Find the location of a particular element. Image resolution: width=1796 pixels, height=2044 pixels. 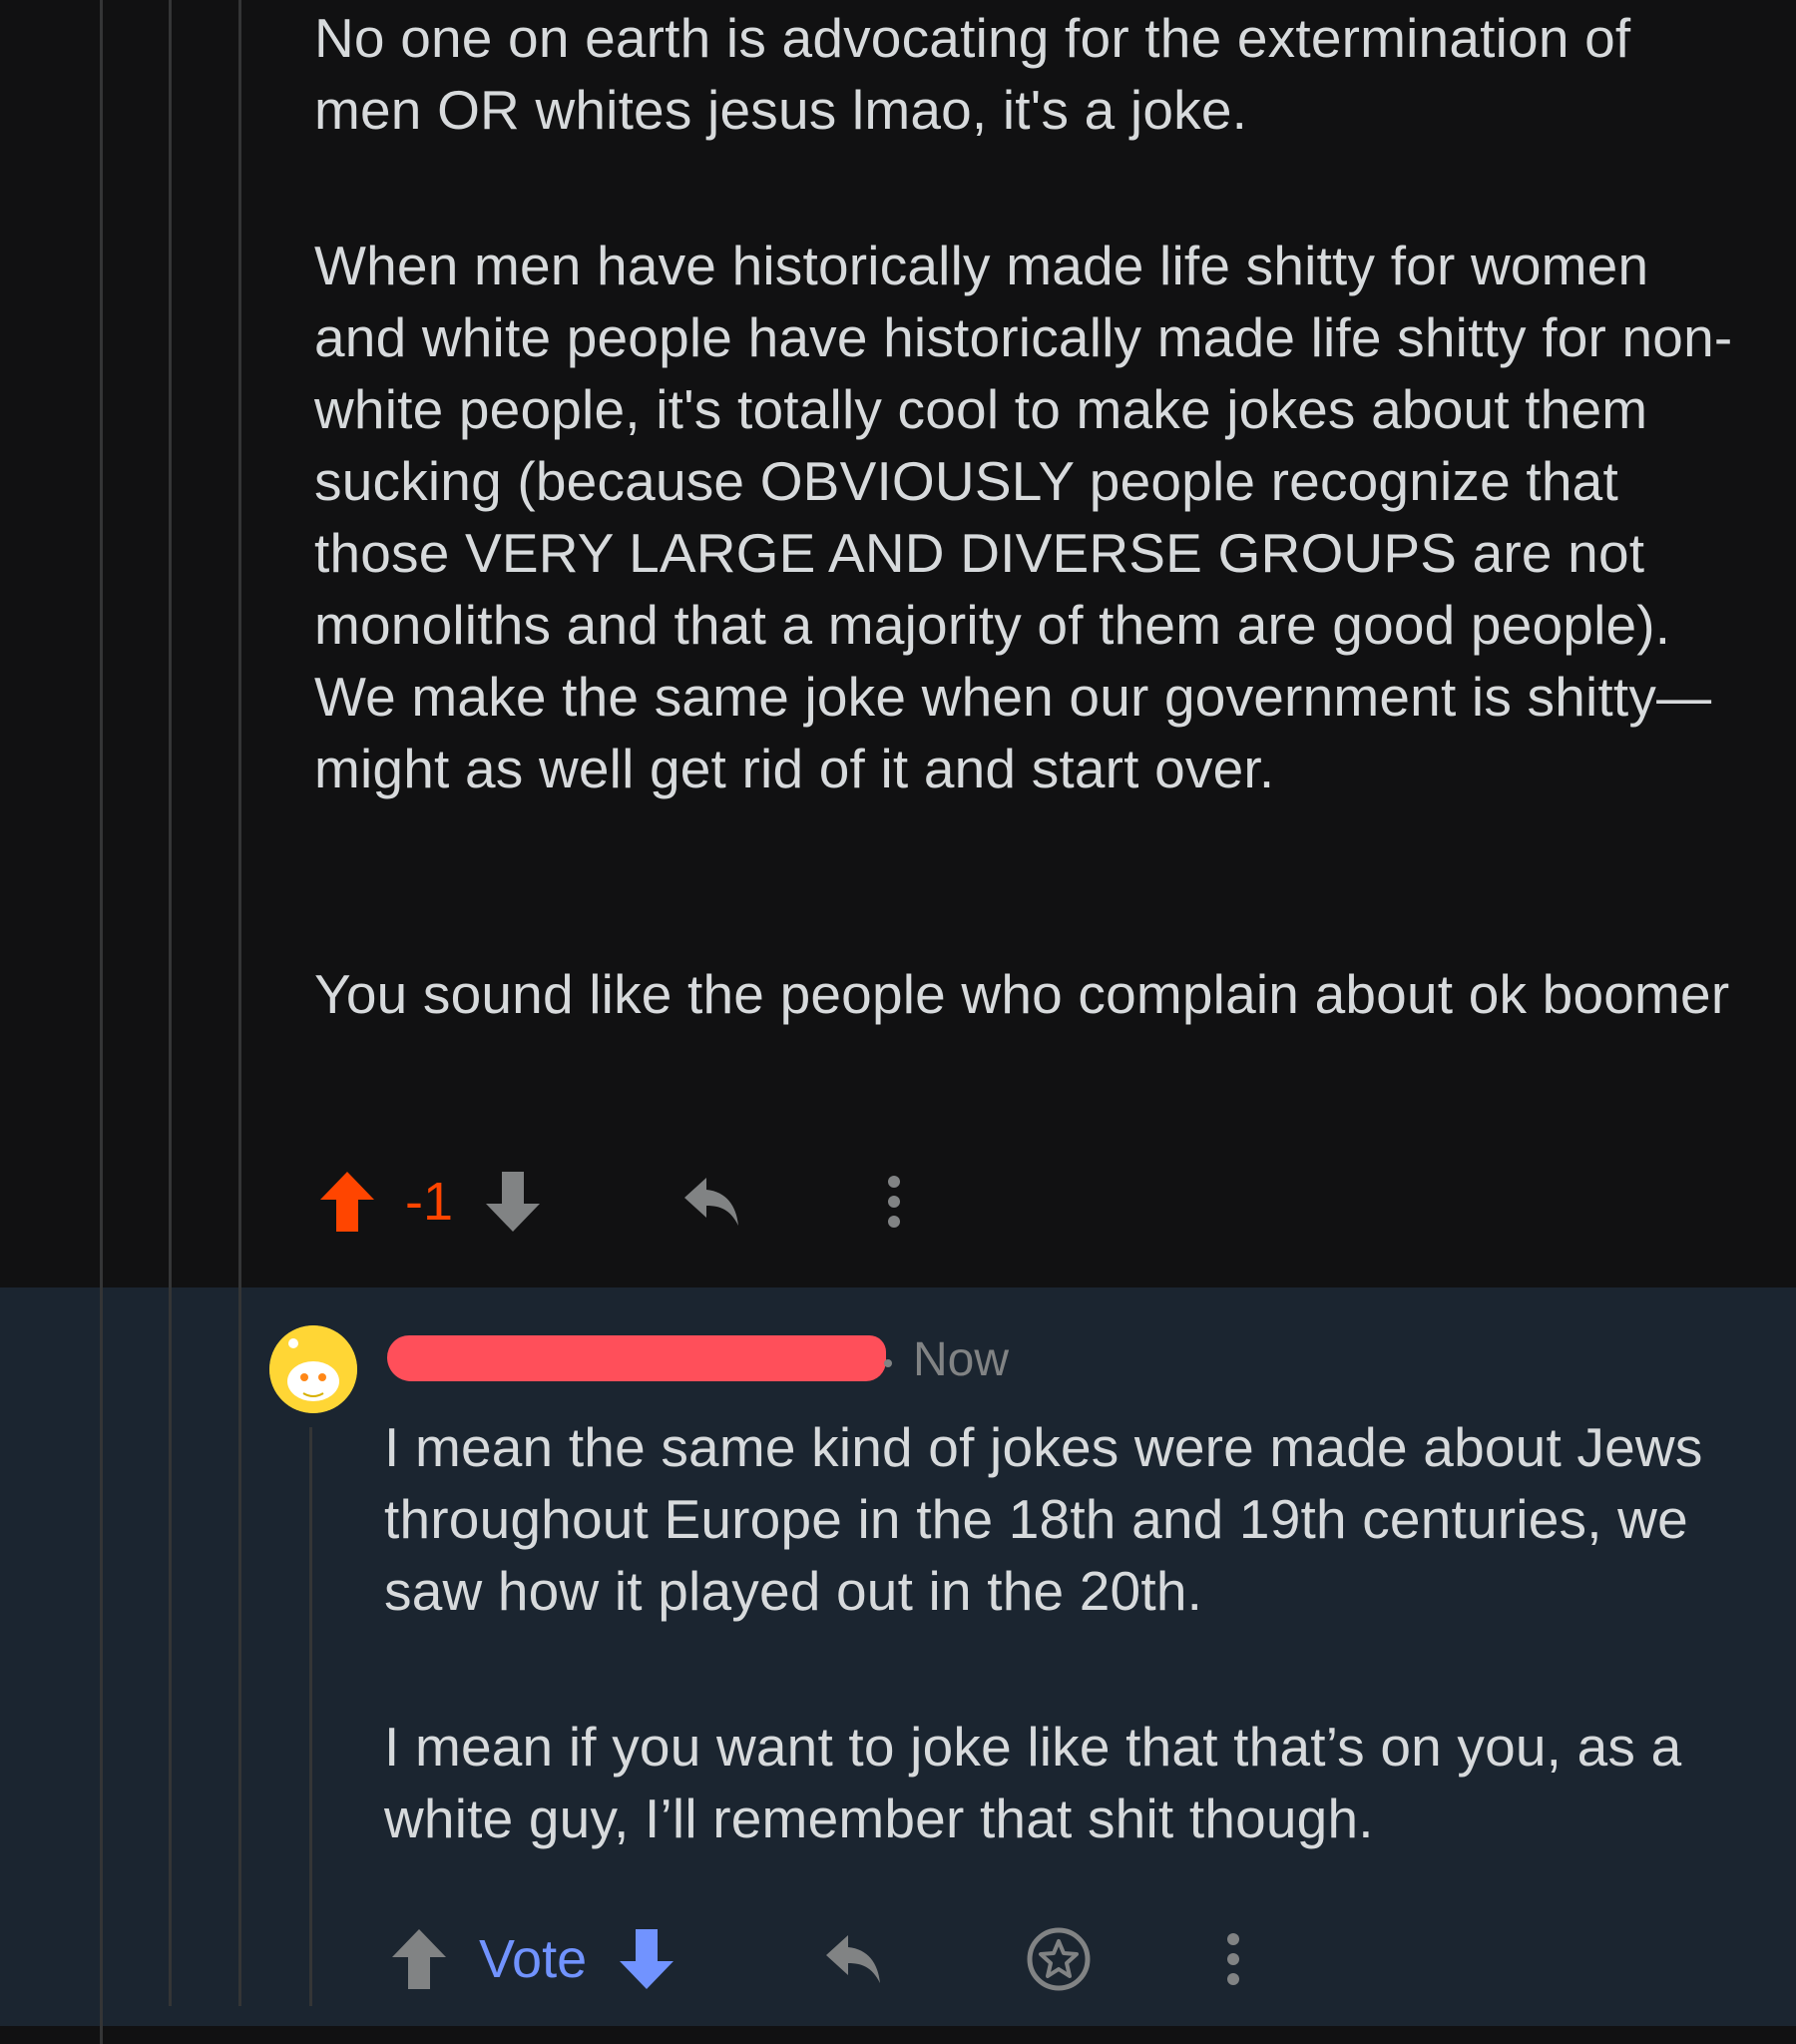

bottom-strip is located at coordinates (898, 2035).